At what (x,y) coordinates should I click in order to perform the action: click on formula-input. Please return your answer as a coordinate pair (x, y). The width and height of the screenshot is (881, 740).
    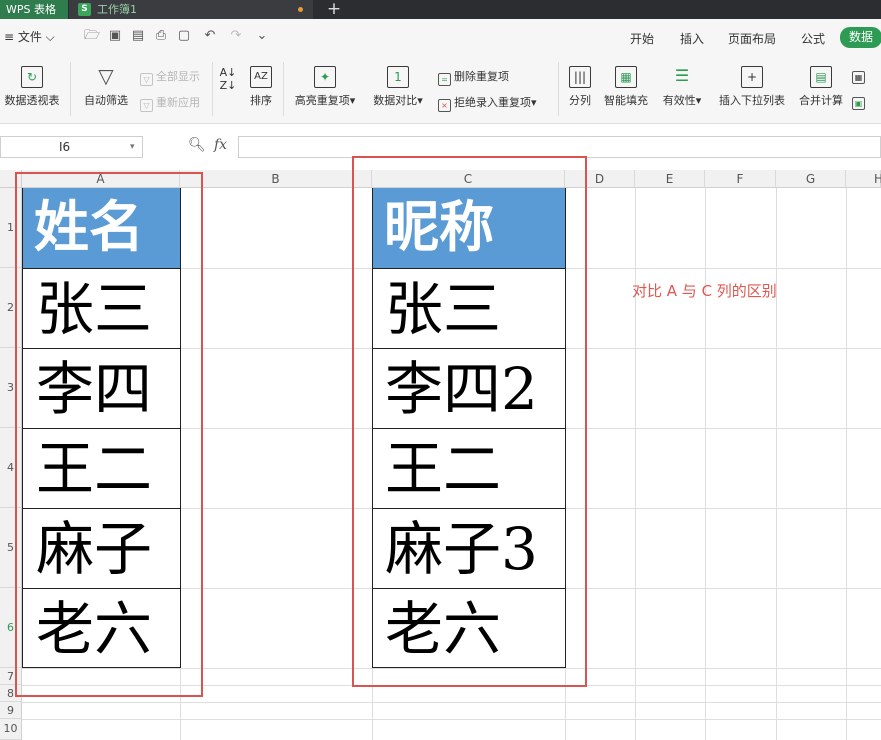
    Looking at the image, I should click on (559, 147).